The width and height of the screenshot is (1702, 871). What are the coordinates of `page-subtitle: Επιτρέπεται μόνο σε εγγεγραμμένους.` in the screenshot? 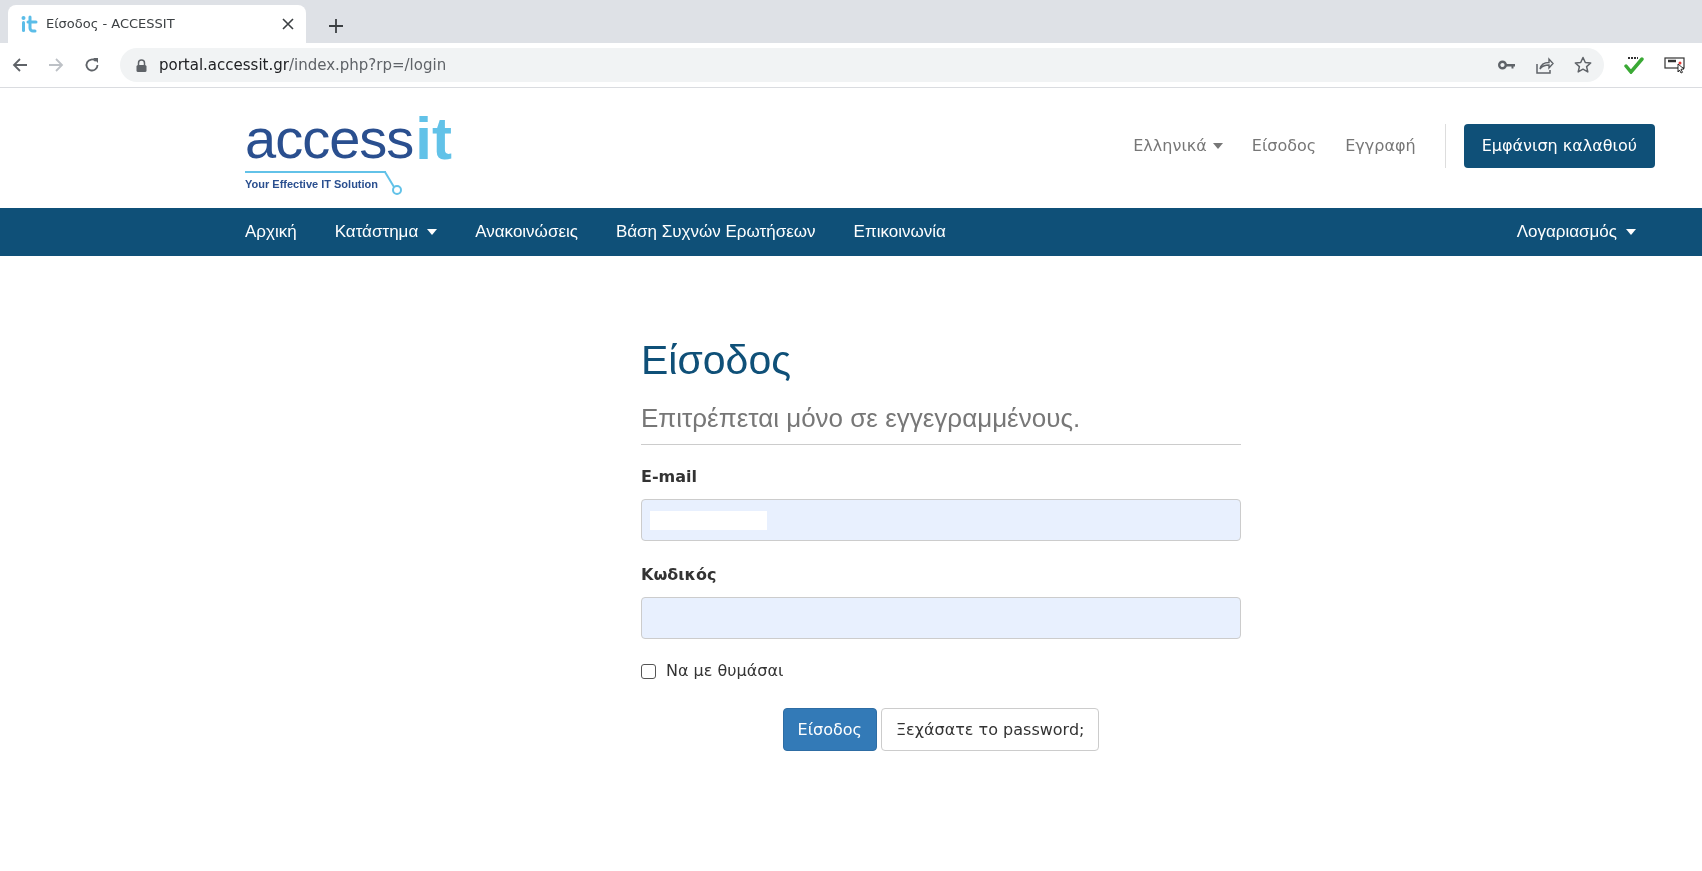 It's located at (861, 418).